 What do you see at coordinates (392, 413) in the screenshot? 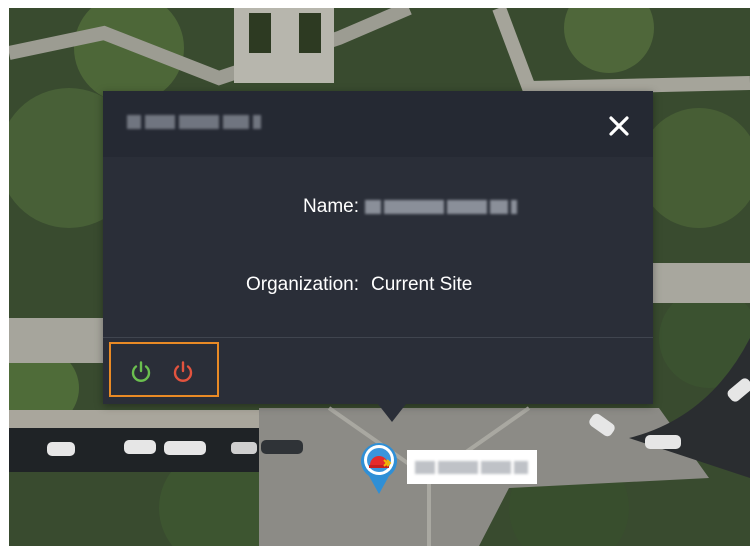
I see `popup-pointer` at bounding box center [392, 413].